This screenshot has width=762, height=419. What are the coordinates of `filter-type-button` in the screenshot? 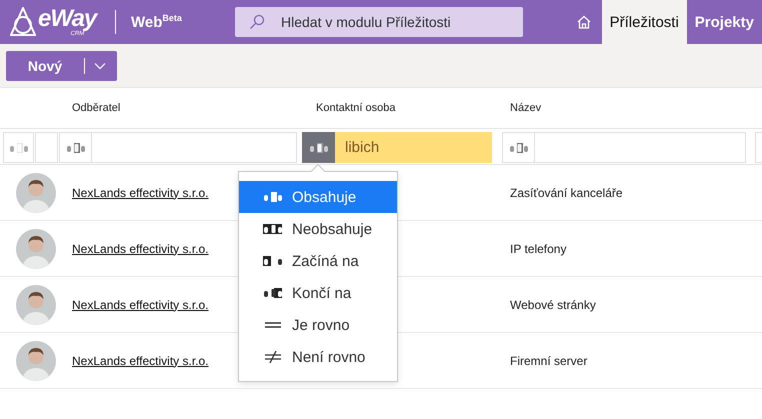 It's located at (318, 147).